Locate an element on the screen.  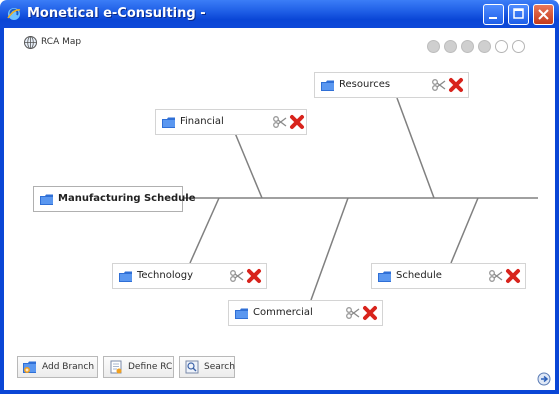
add-branch-label: Add Branch is located at coordinates (68, 367).